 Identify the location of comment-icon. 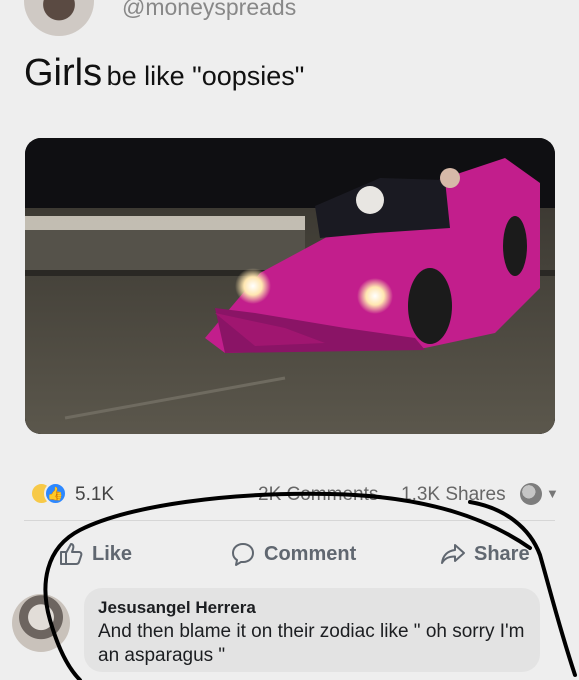
(243, 554).